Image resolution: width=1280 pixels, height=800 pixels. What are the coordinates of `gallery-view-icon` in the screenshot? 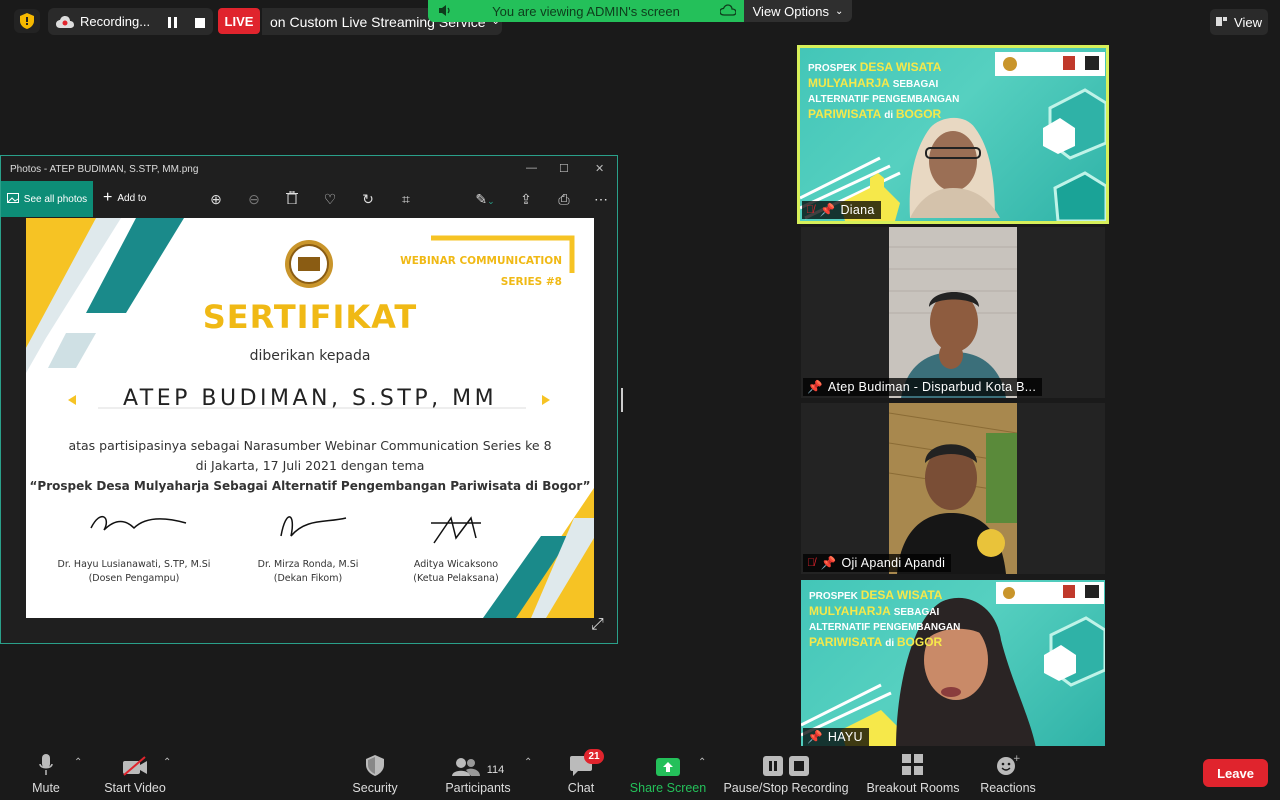 It's located at (1222, 22).